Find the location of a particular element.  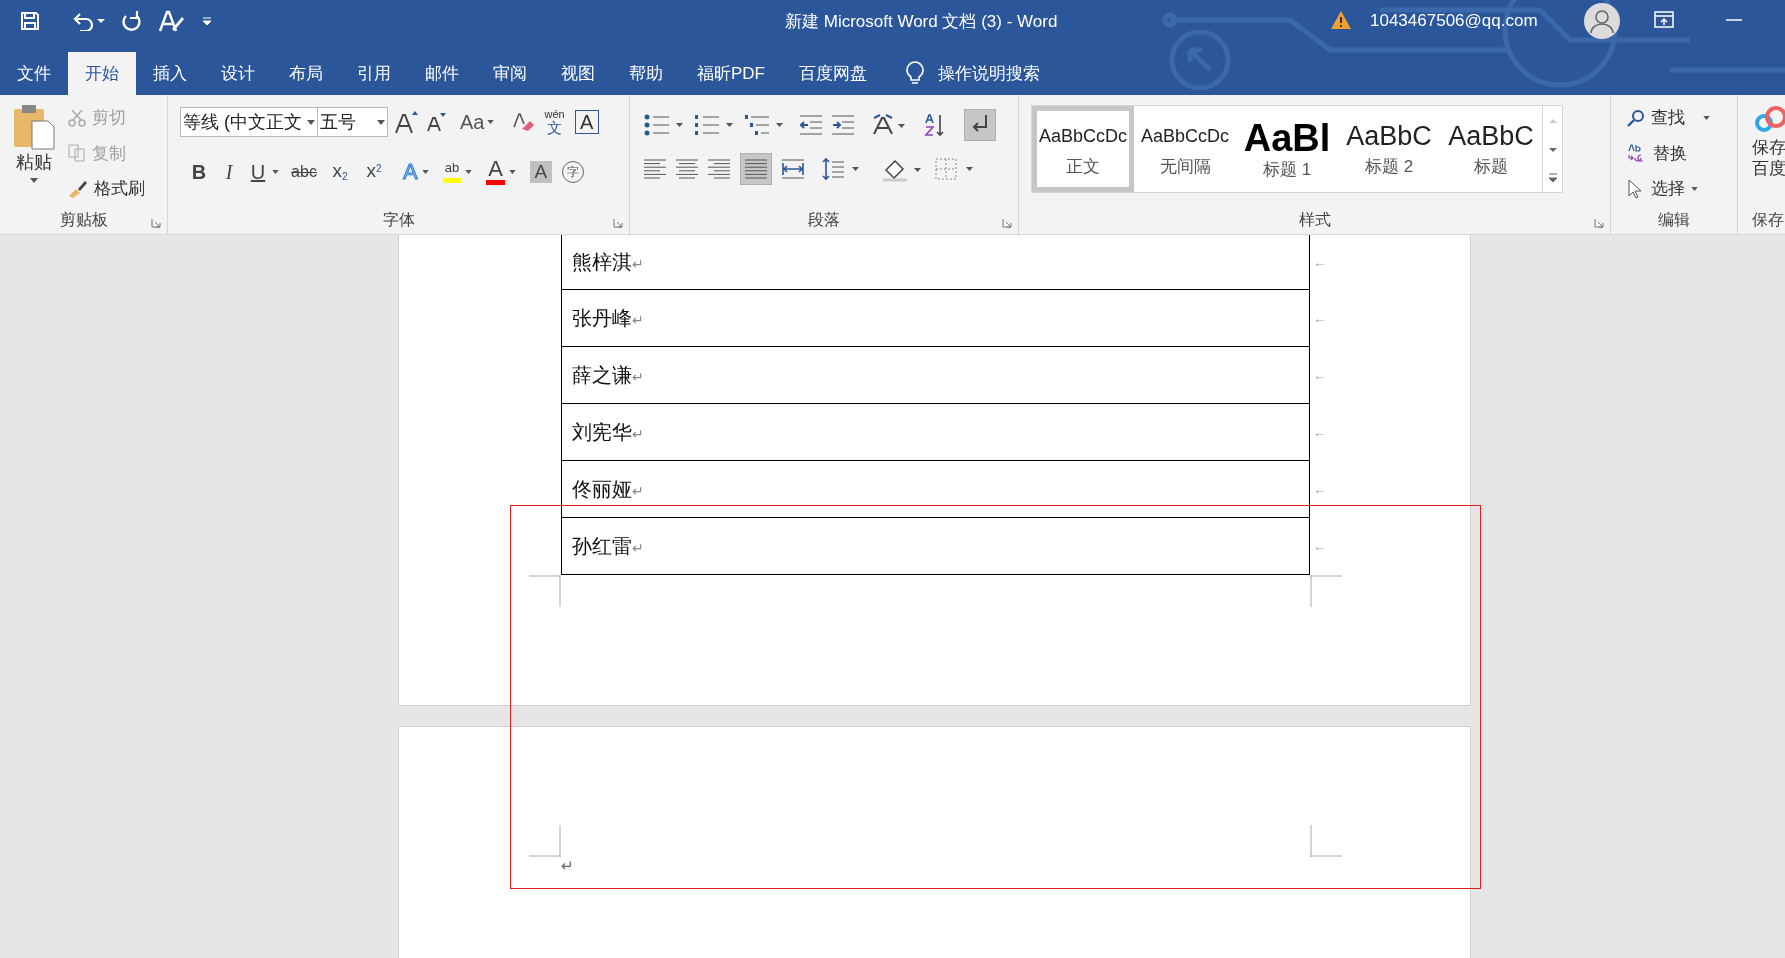

decrease-indent-icon is located at coordinates (811, 125).